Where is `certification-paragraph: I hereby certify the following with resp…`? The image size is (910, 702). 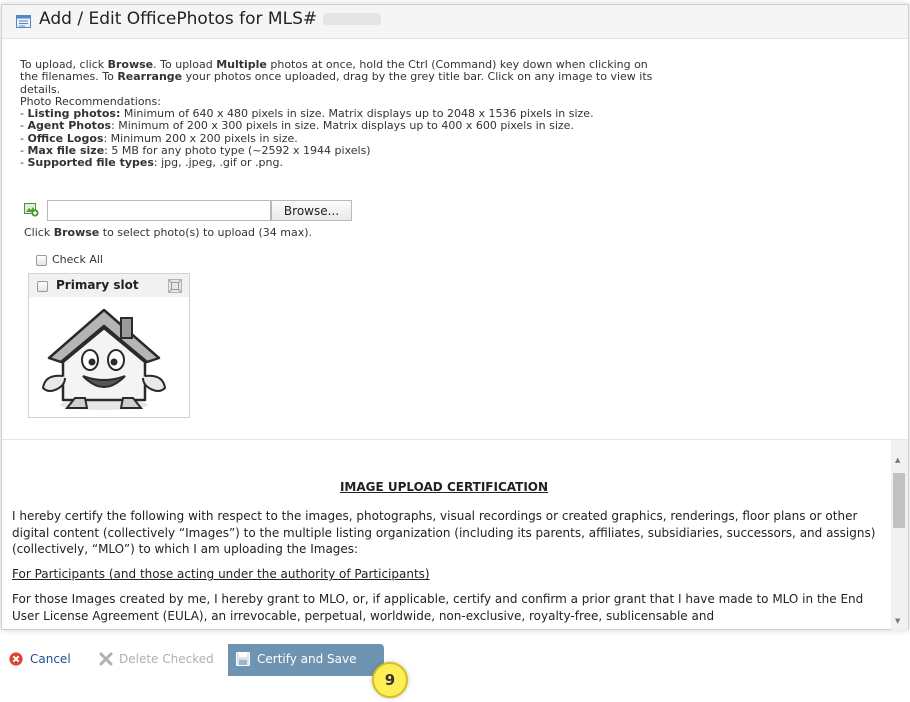 certification-paragraph: I hereby certify the following with resp… is located at coordinates (444, 532).